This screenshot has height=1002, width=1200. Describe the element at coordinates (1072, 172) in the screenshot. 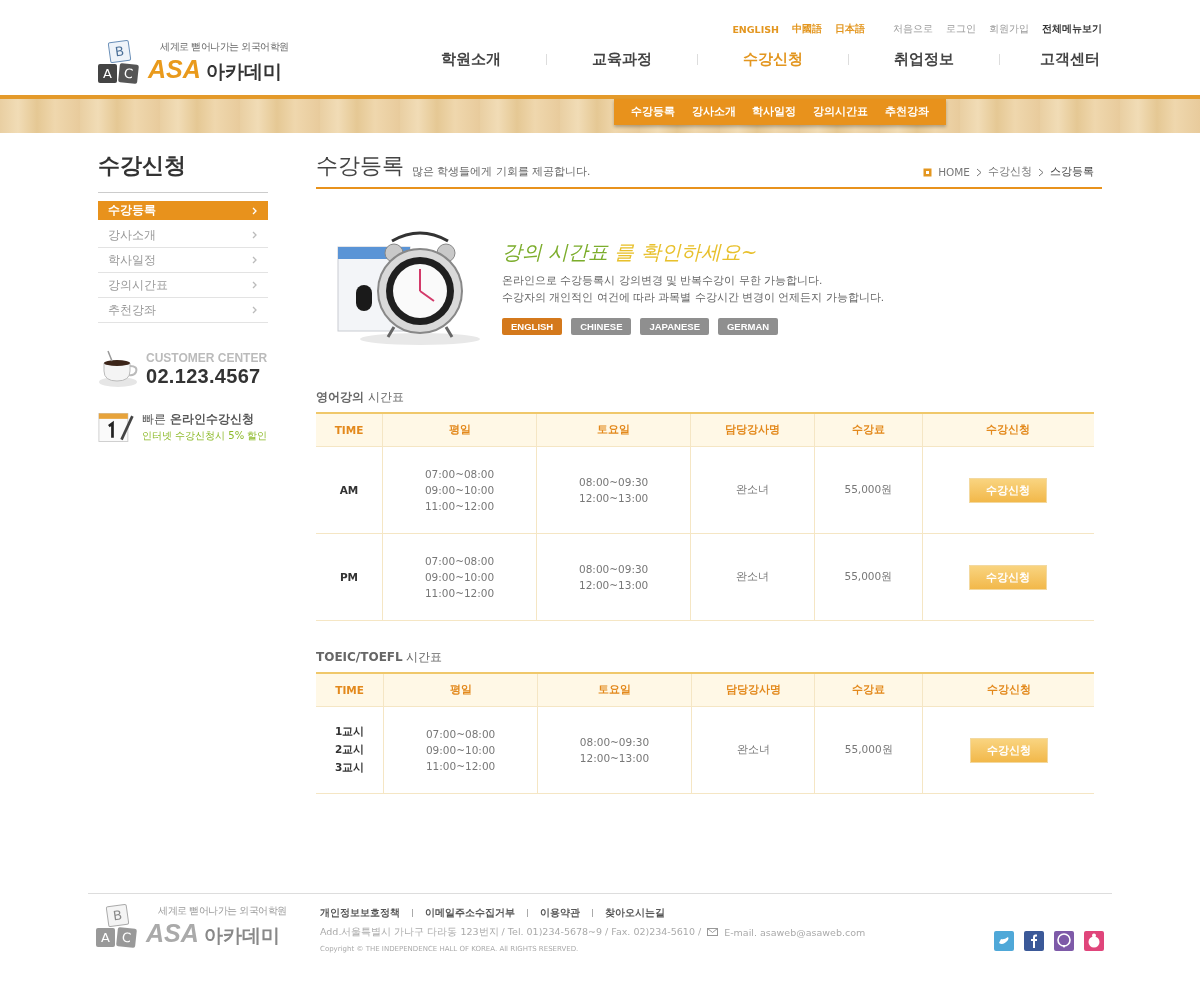

I see `breadcrumb-link: 스강등록` at that location.